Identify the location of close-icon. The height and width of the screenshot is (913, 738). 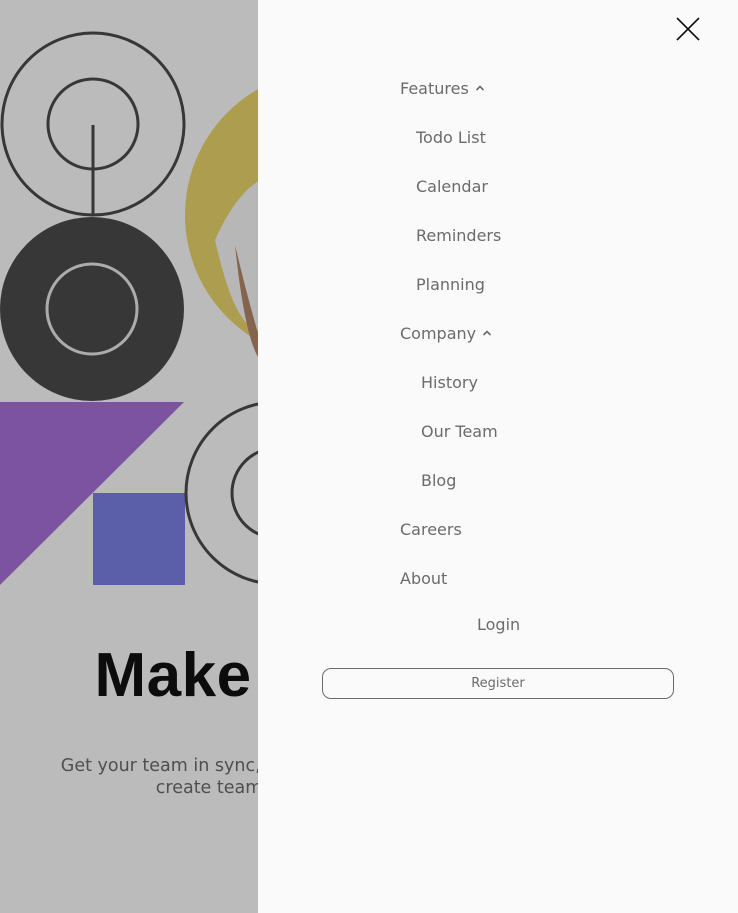
(688, 29).